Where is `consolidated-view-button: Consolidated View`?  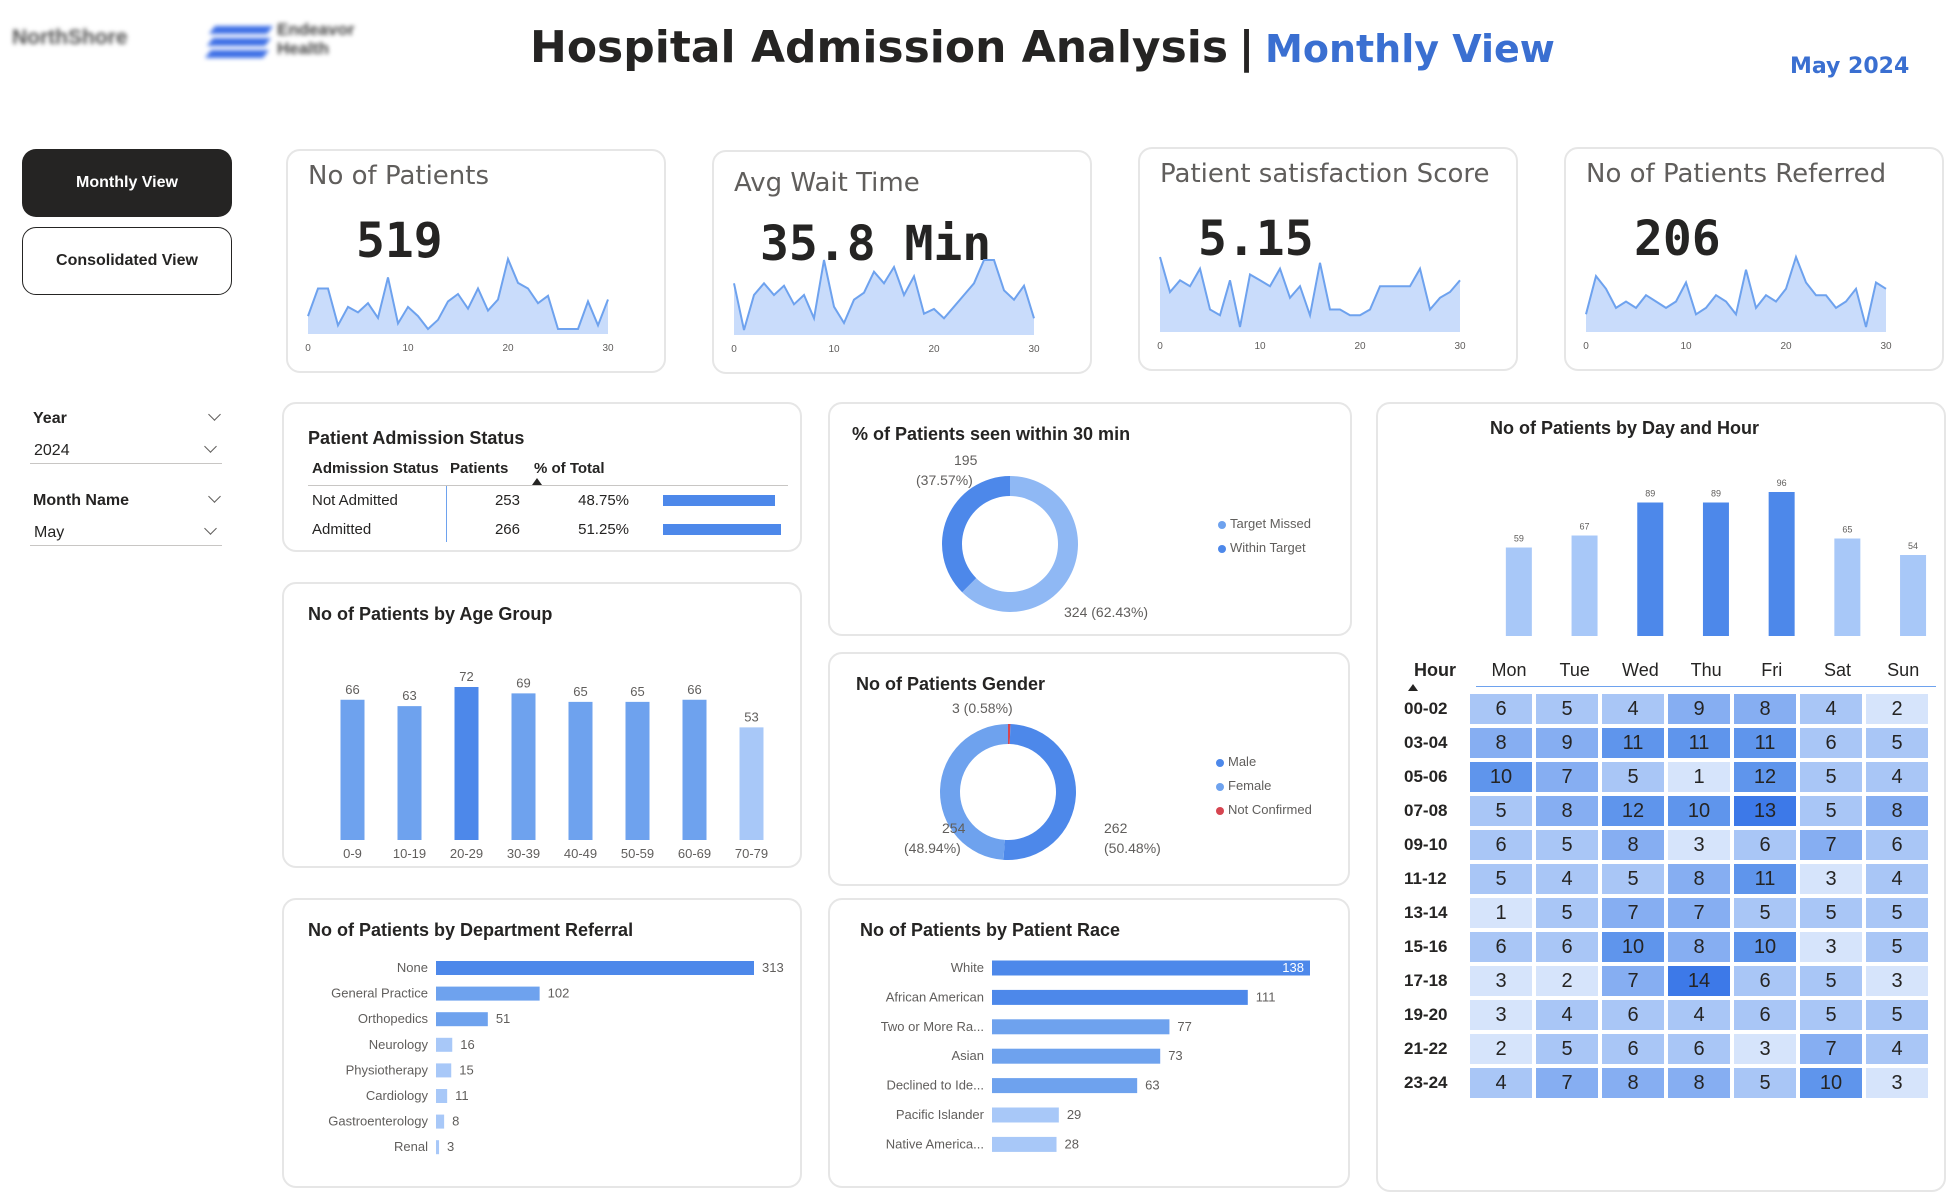 consolidated-view-button: Consolidated View is located at coordinates (127, 261).